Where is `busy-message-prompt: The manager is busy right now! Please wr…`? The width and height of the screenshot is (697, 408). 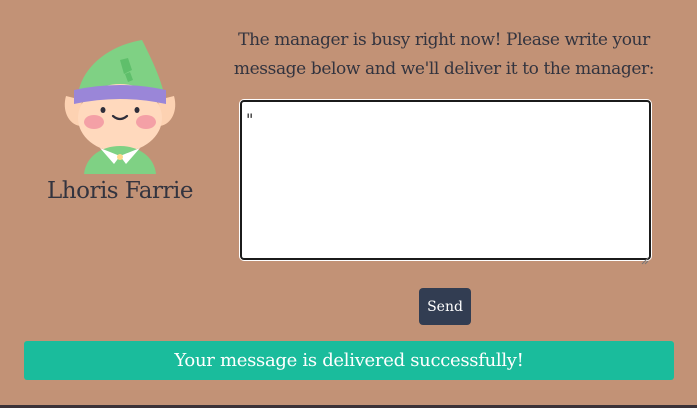 busy-message-prompt: The manager is busy right now! Please wr… is located at coordinates (444, 54).